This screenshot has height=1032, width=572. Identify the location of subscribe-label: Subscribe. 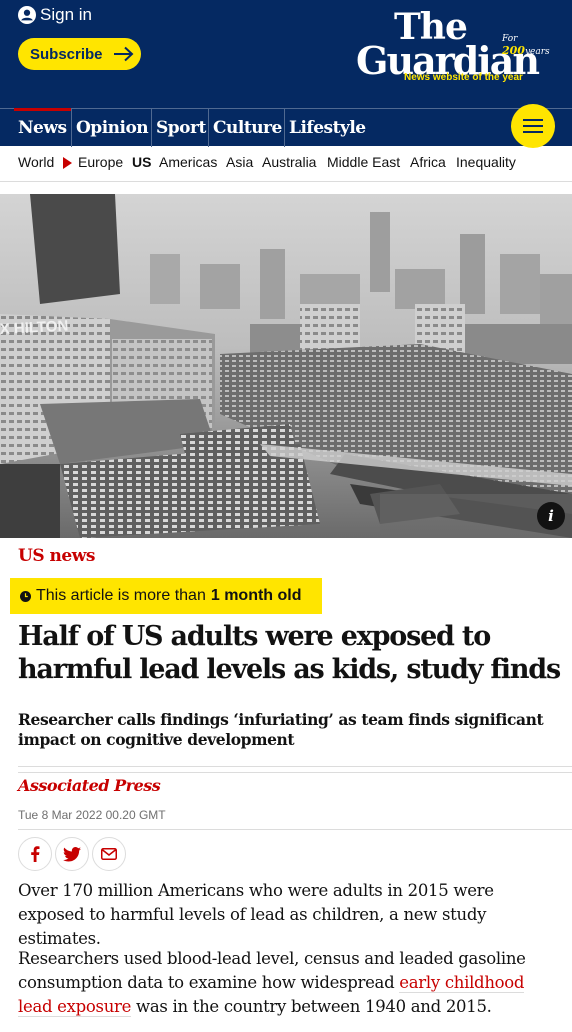
(66, 54).